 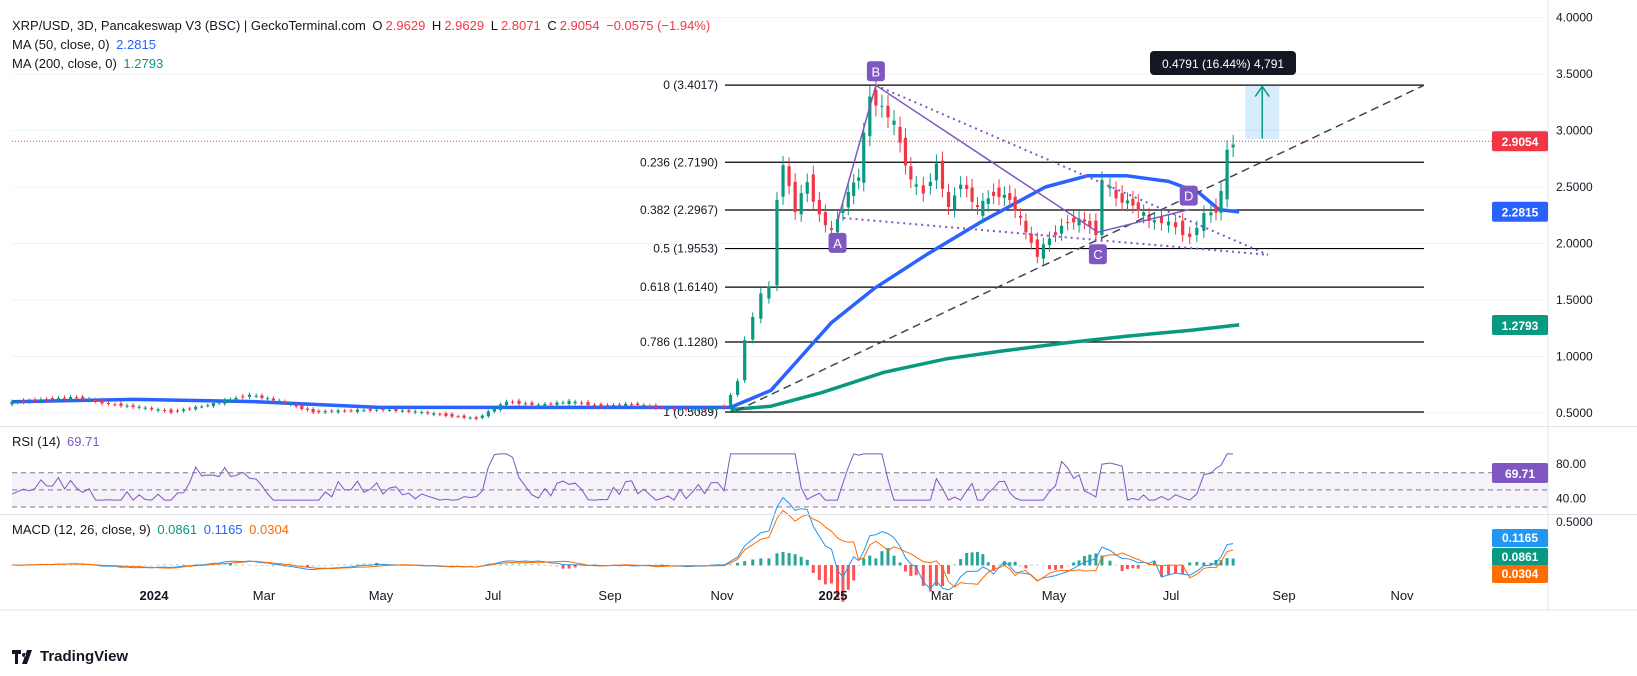 I want to click on fib-label: 0.5 (1.9553), so click(x=685, y=249).